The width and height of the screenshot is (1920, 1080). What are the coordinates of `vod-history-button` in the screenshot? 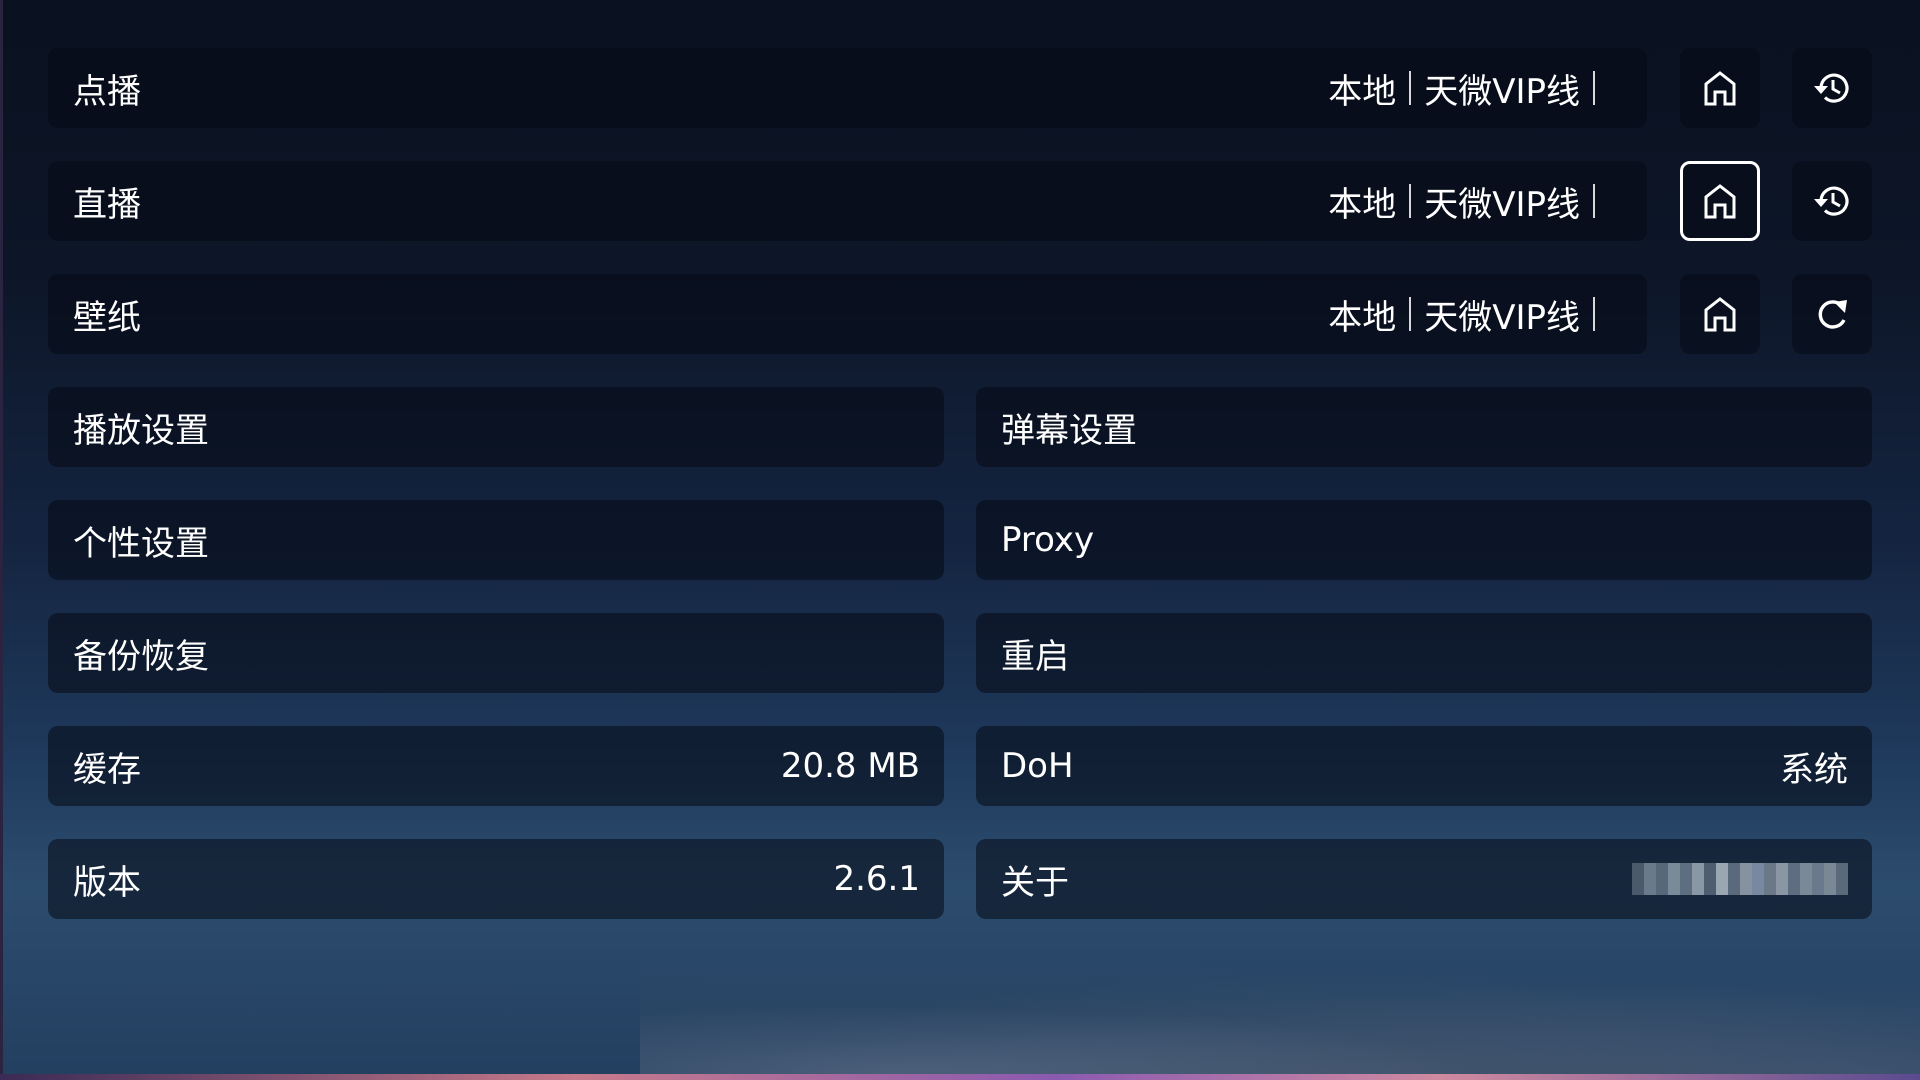 It's located at (1832, 88).